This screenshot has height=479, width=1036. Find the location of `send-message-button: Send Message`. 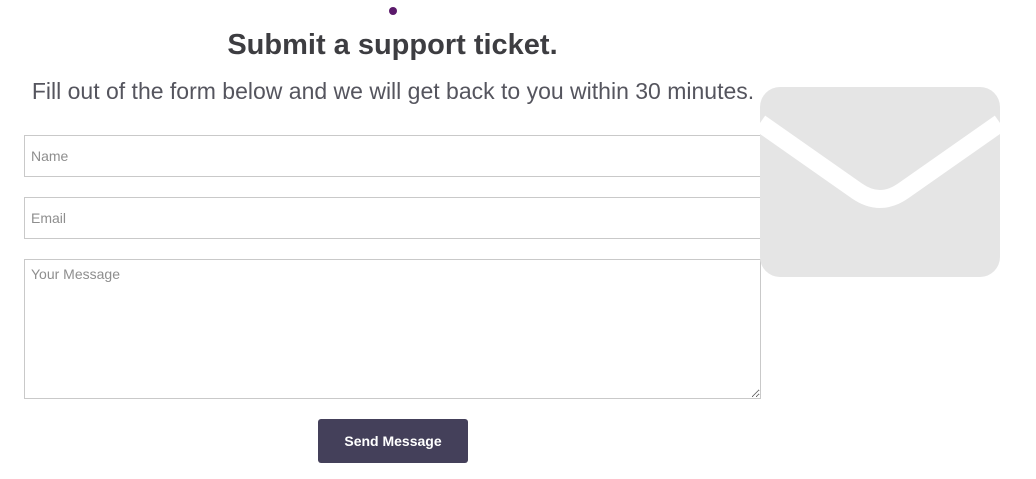

send-message-button: Send Message is located at coordinates (393, 441).